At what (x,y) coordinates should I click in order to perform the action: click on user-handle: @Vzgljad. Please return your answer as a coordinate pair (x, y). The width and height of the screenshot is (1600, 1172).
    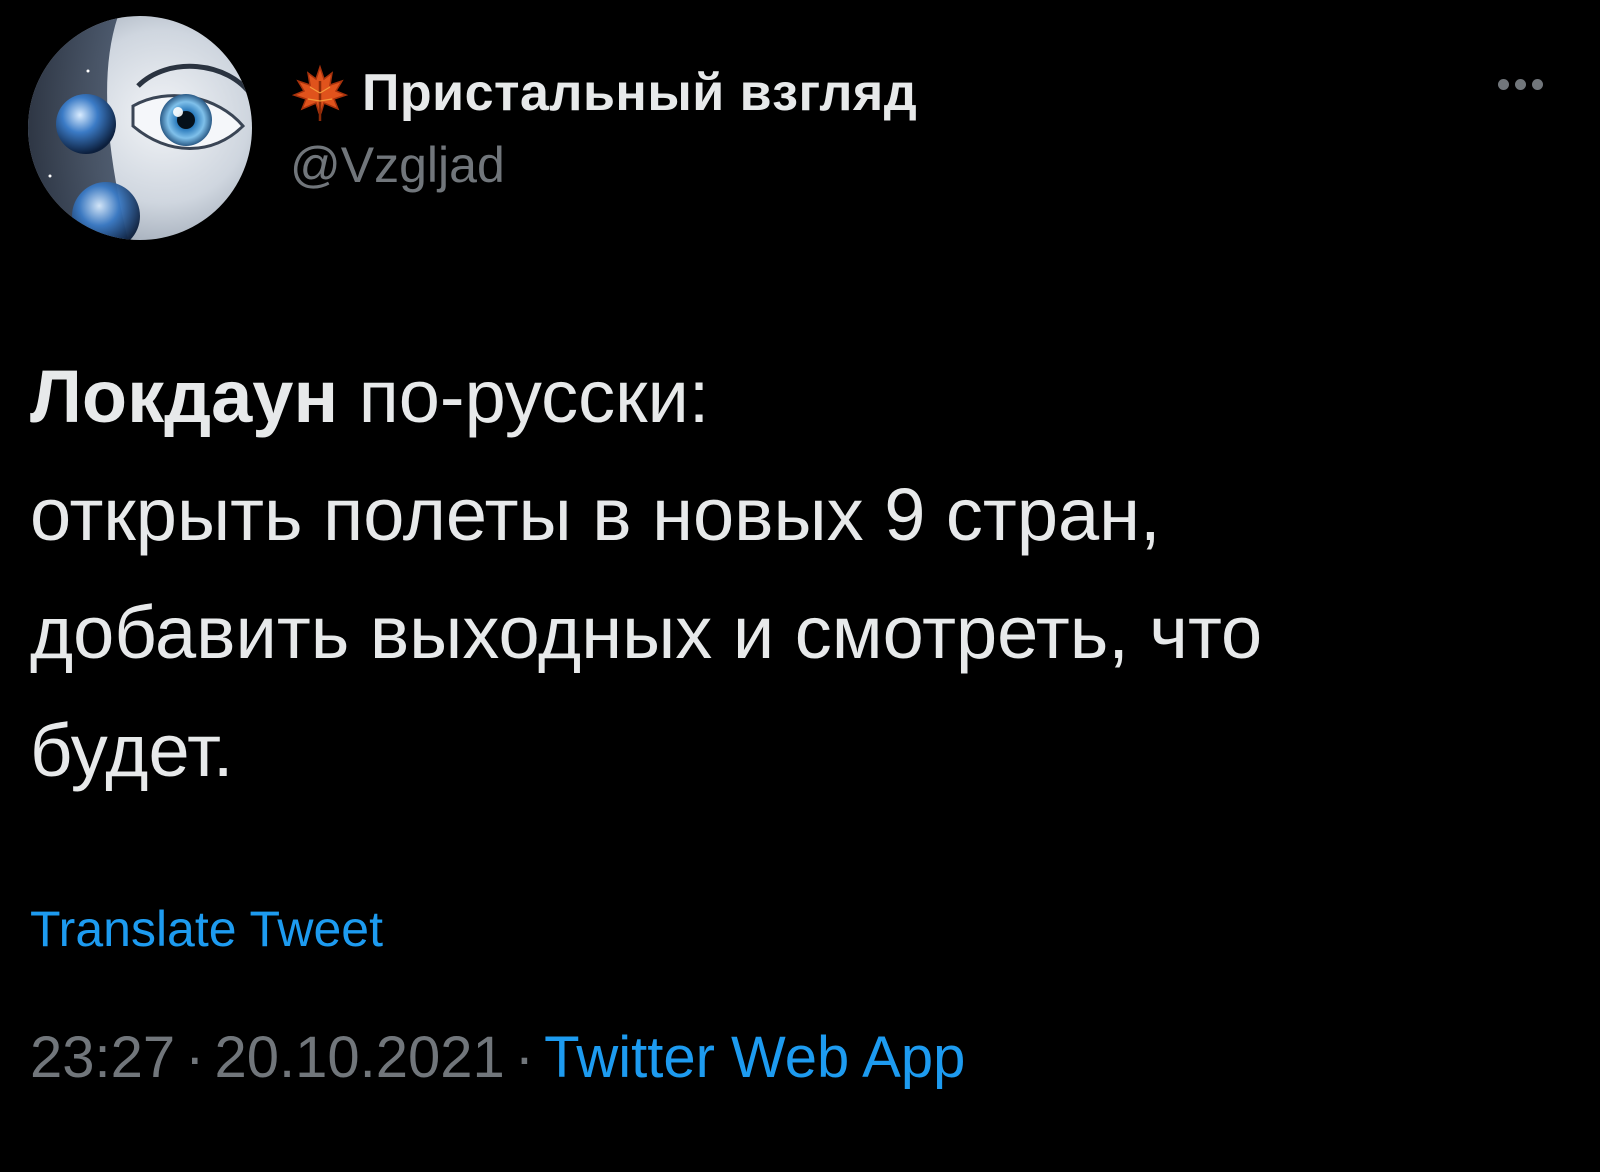
    Looking at the image, I should click on (397, 165).